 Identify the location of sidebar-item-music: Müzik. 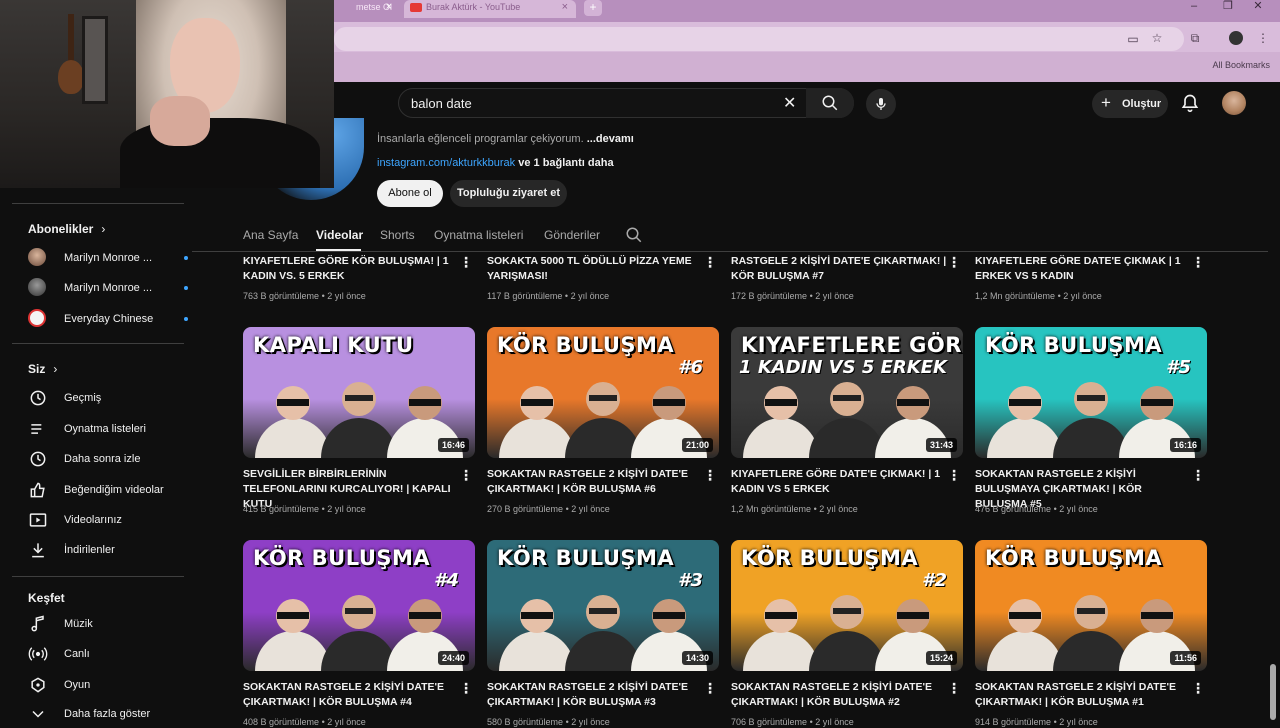
(108, 624).